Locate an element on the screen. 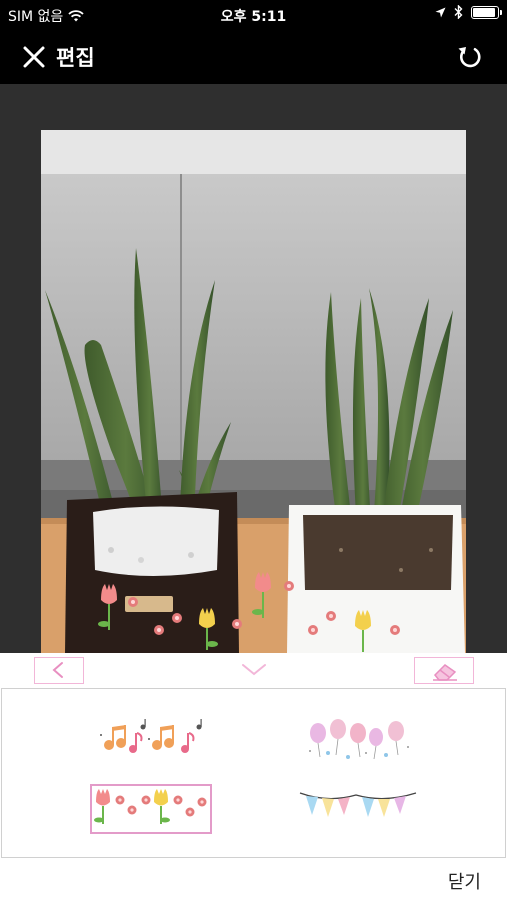 This screenshot has height=900, width=507. sticker-tulips-flowers is located at coordinates (151, 809).